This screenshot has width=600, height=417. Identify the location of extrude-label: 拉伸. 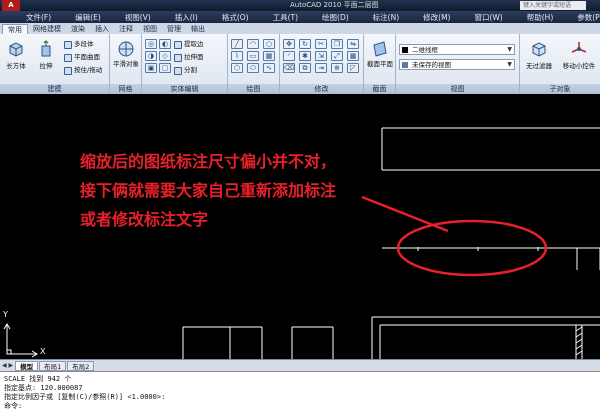
(46, 66).